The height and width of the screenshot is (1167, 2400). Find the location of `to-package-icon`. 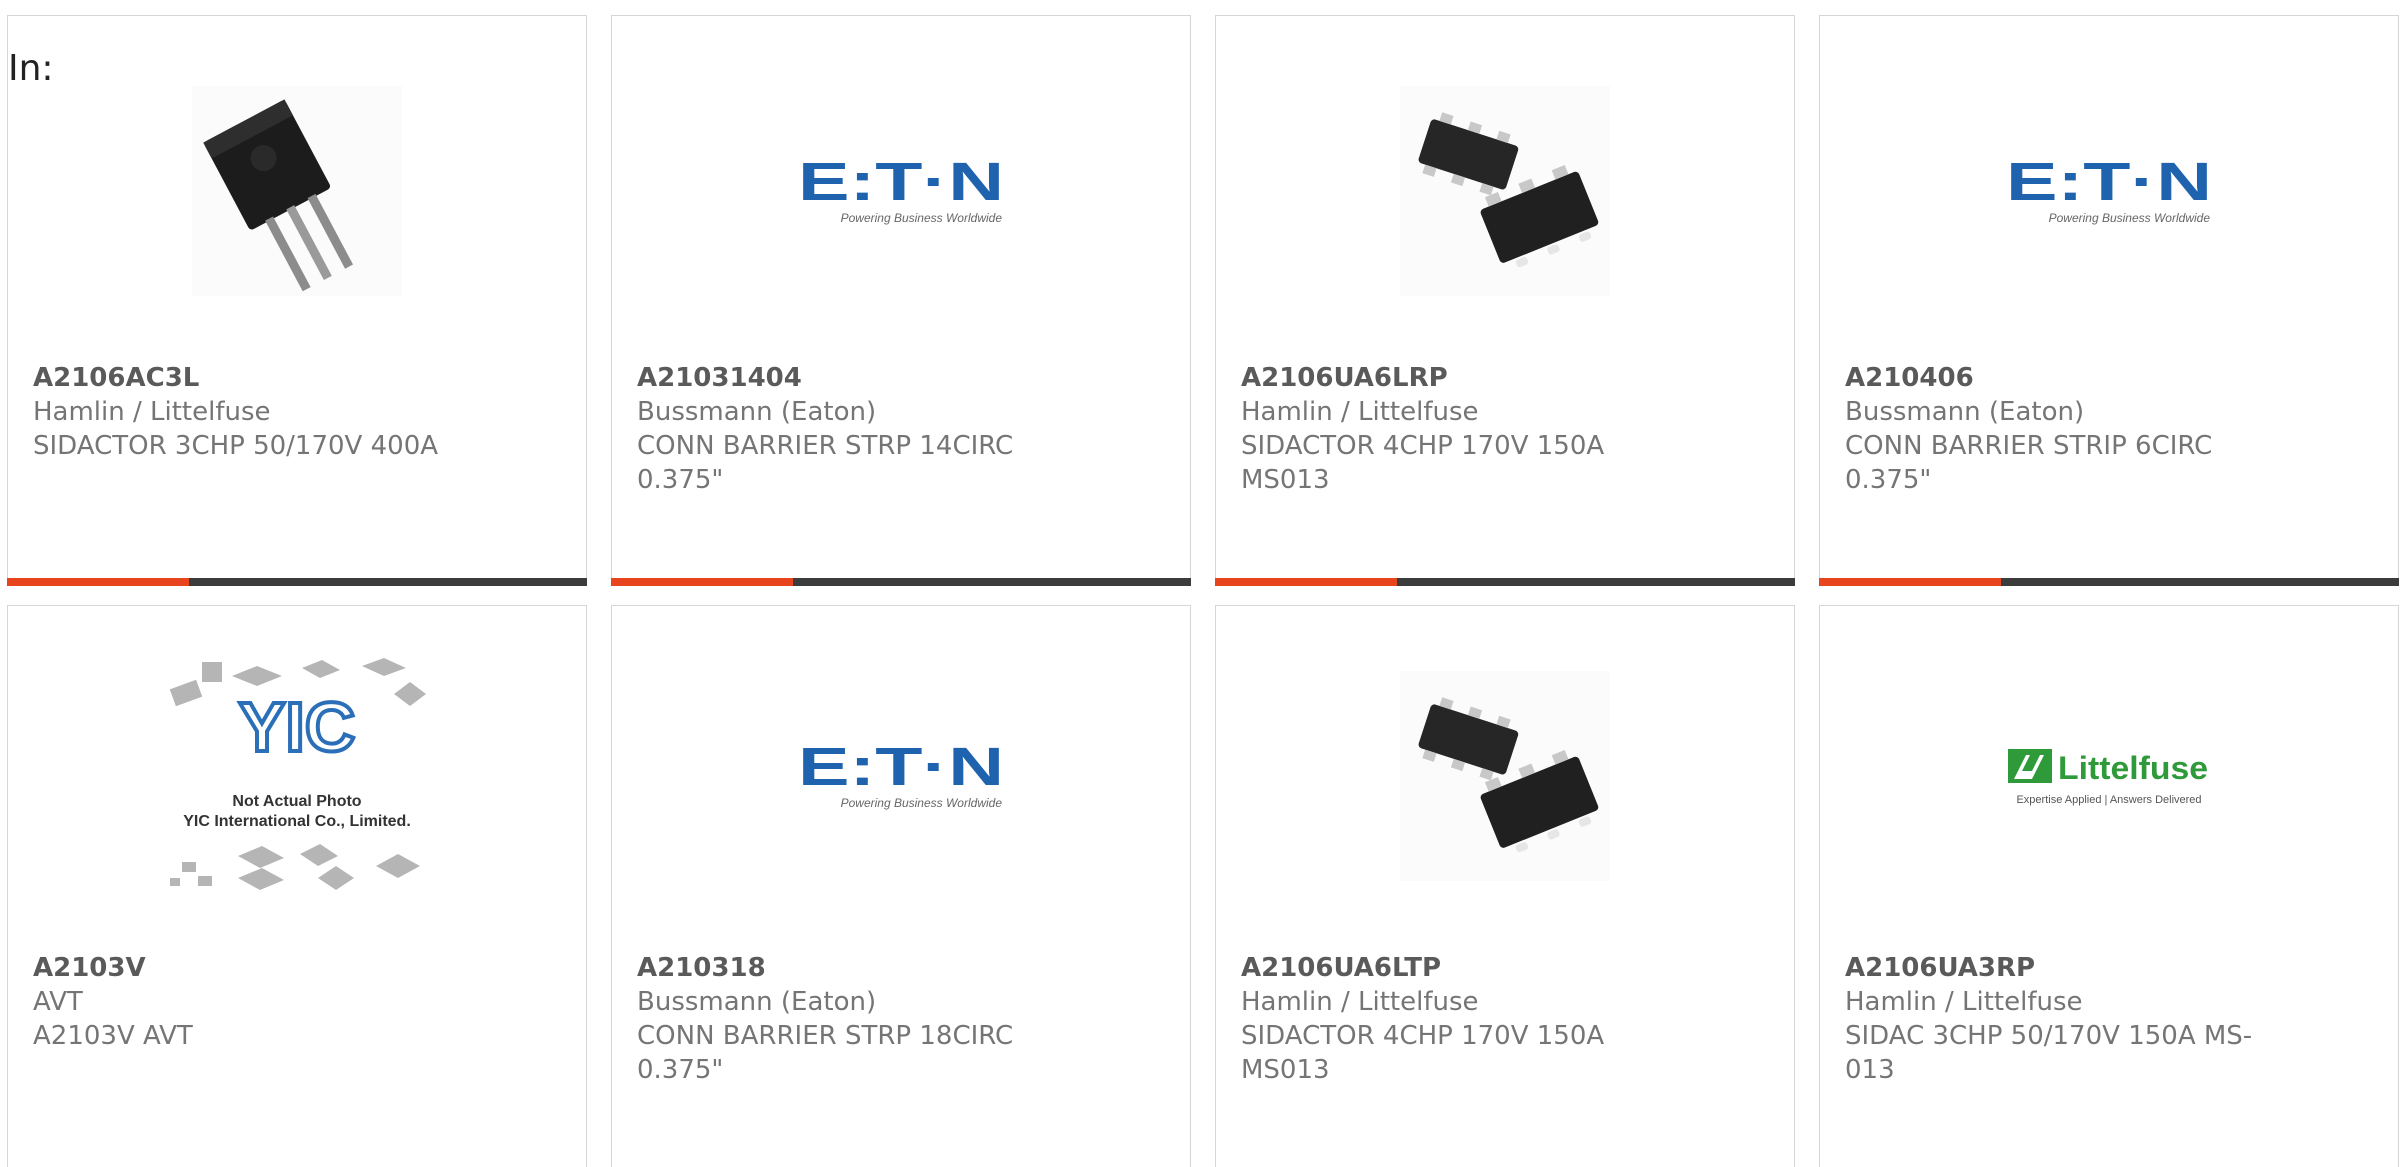

to-package-icon is located at coordinates (297, 191).